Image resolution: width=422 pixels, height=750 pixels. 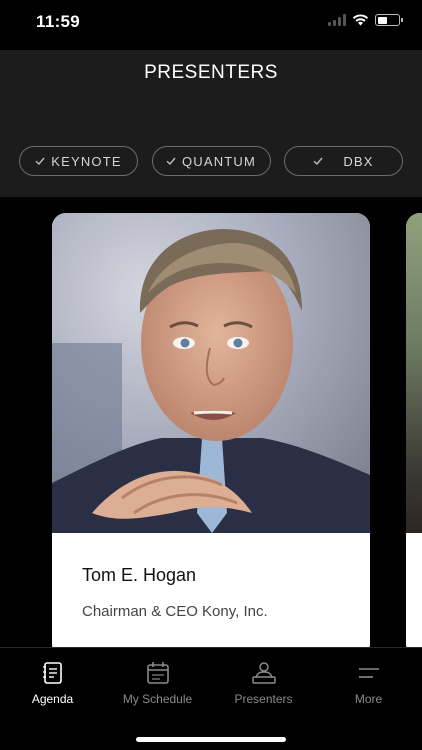 I want to click on tab-bar: Agenda My Schedule Presenters More, so click(x=211, y=698).